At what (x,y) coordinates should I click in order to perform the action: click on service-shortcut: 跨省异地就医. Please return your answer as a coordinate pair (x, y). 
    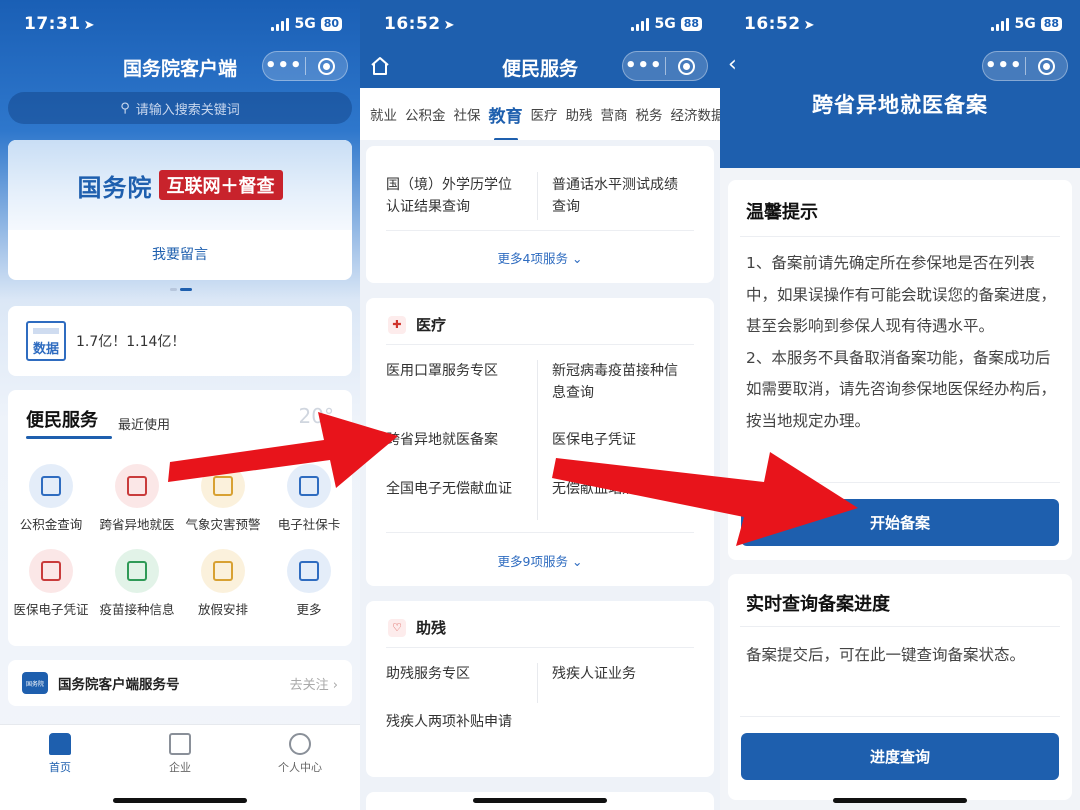
    Looking at the image, I should click on (137, 498).